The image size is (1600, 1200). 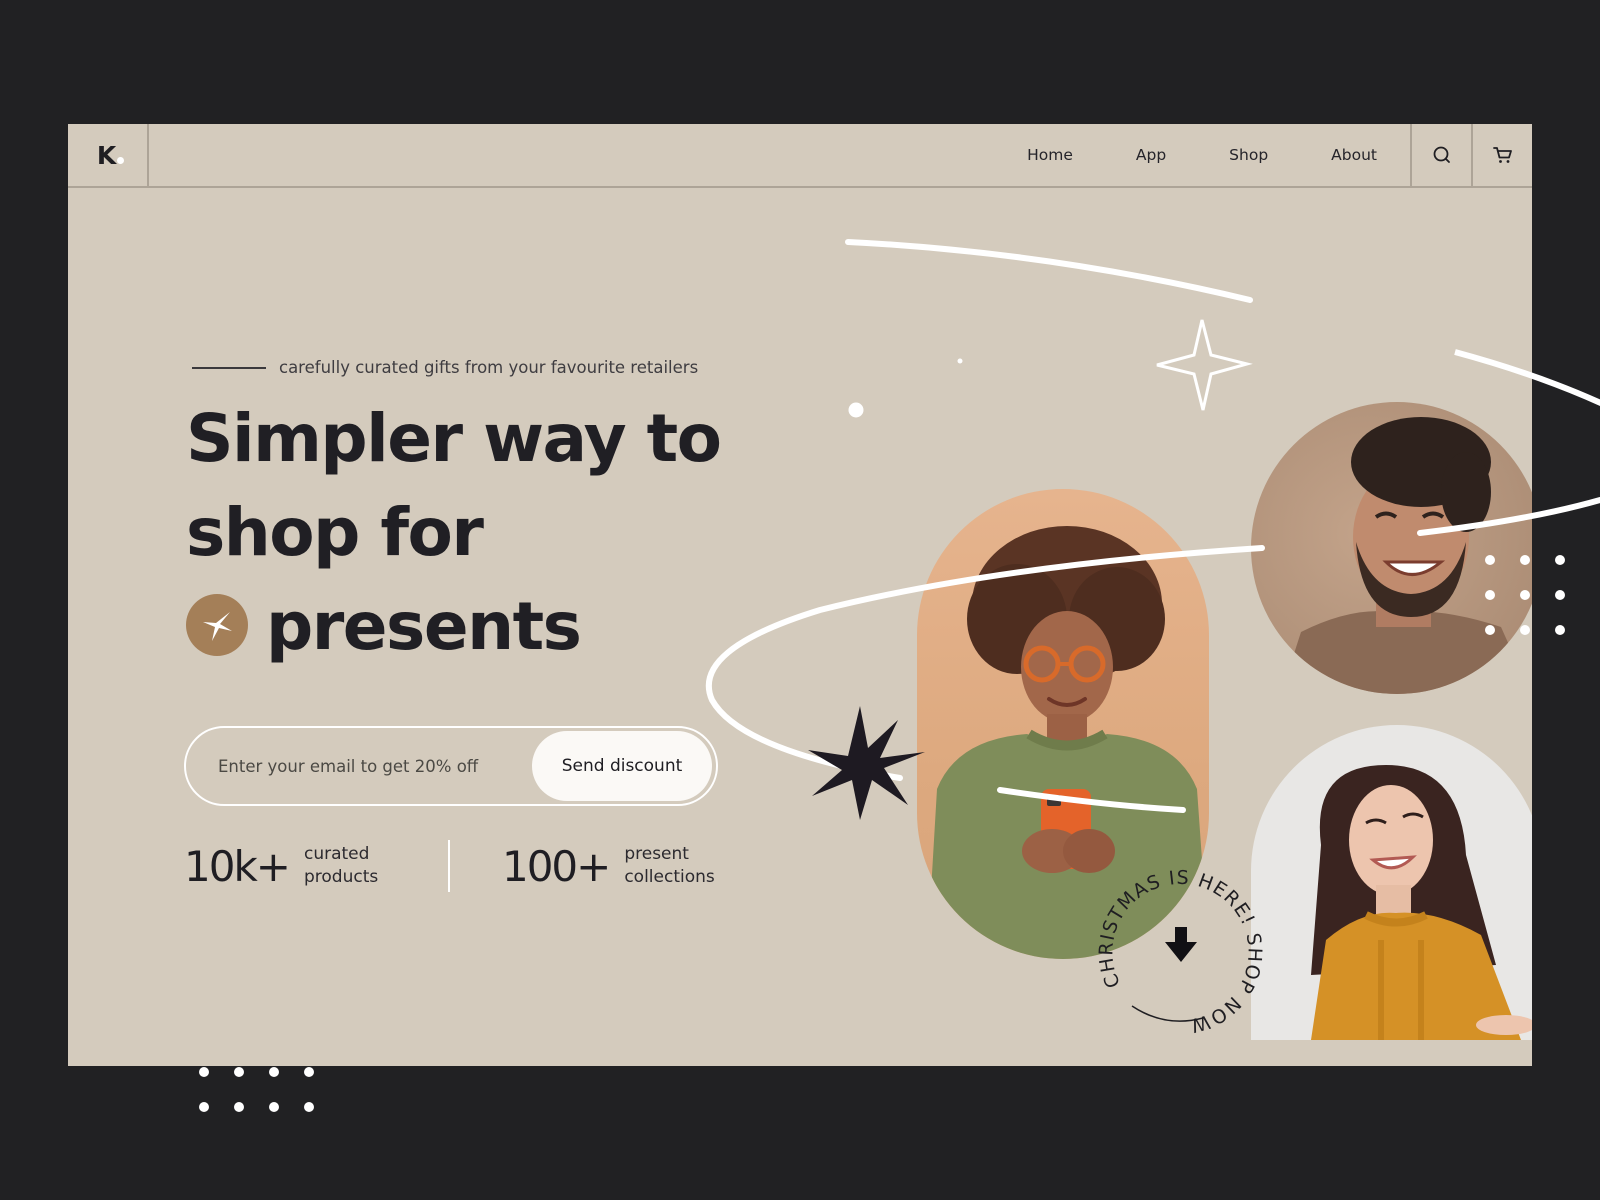 I want to click on logo: K, so click(x=110, y=155).